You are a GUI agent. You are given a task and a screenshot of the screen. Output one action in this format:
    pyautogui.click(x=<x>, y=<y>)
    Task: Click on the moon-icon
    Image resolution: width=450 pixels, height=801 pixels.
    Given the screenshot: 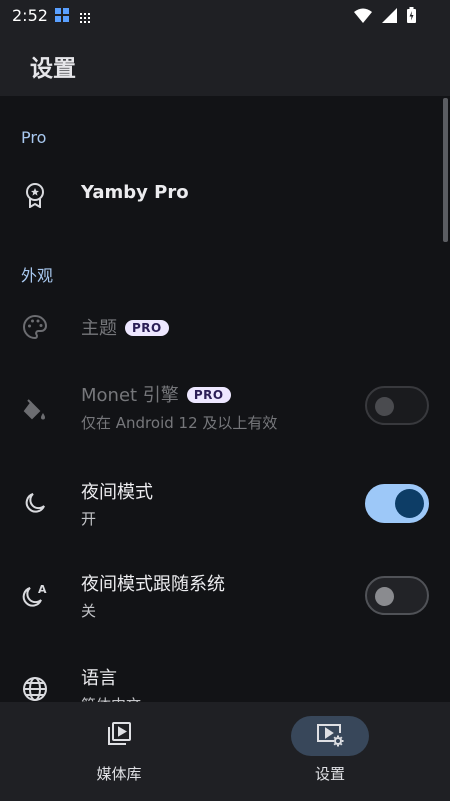 What is the action you would take?
    pyautogui.click(x=35, y=503)
    